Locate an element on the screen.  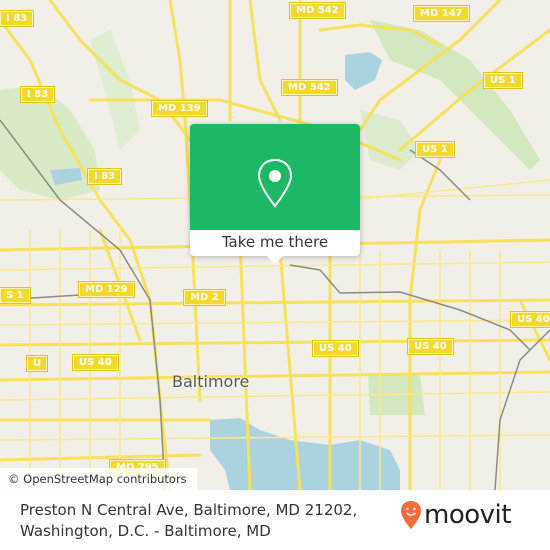
road-shield: MD 2 is located at coordinates (204, 297).